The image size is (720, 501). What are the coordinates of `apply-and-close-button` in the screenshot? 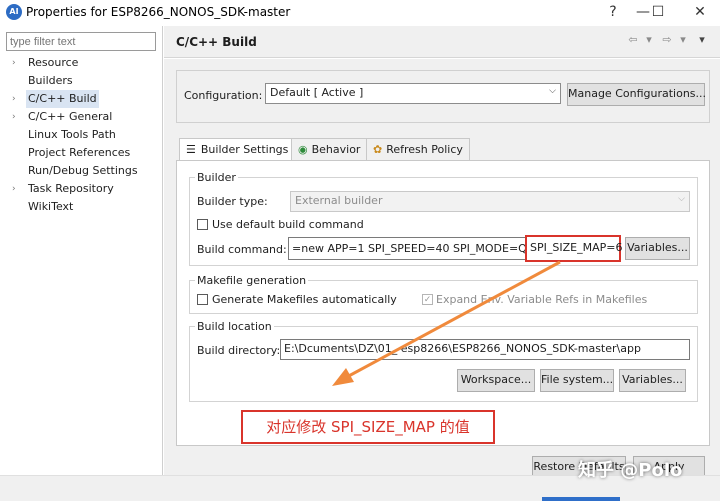 It's located at (581, 499).